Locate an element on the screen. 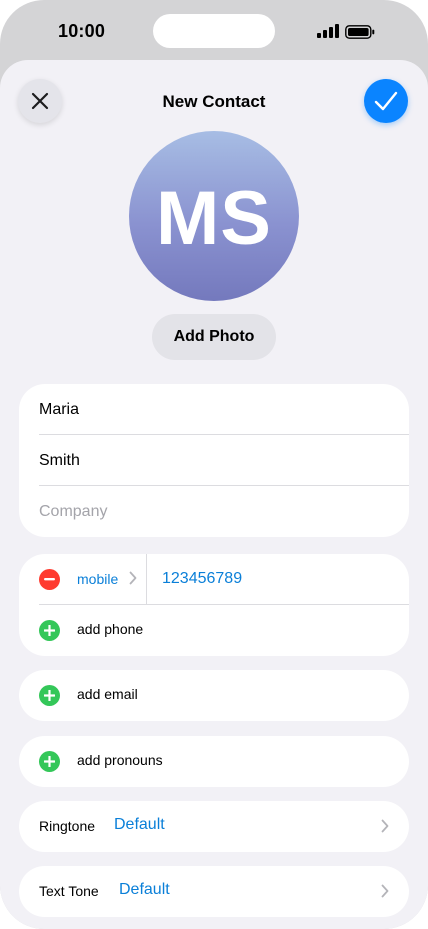 Image resolution: width=428 pixels, height=929 pixels. ringtone-group: Ringtone Default is located at coordinates (214, 826).